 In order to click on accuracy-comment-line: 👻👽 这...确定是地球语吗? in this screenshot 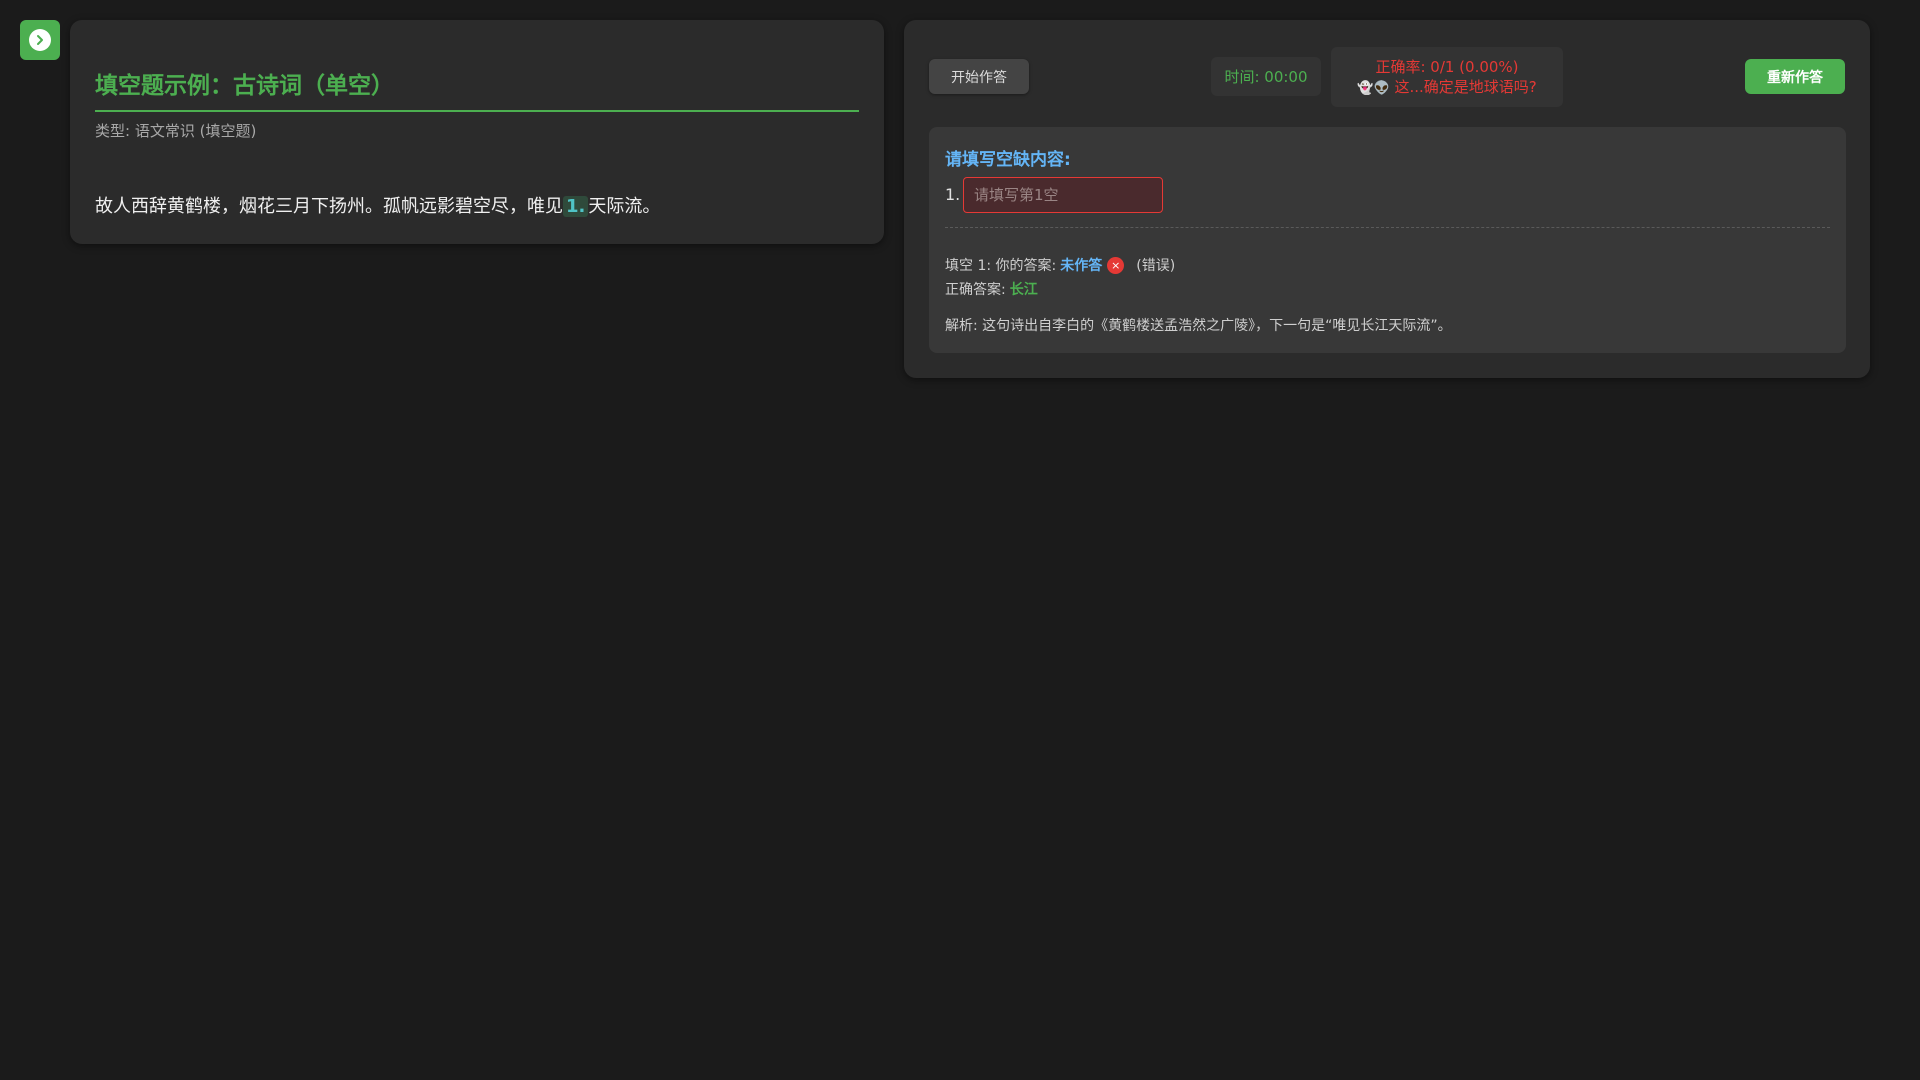, I will do `click(1447, 88)`.